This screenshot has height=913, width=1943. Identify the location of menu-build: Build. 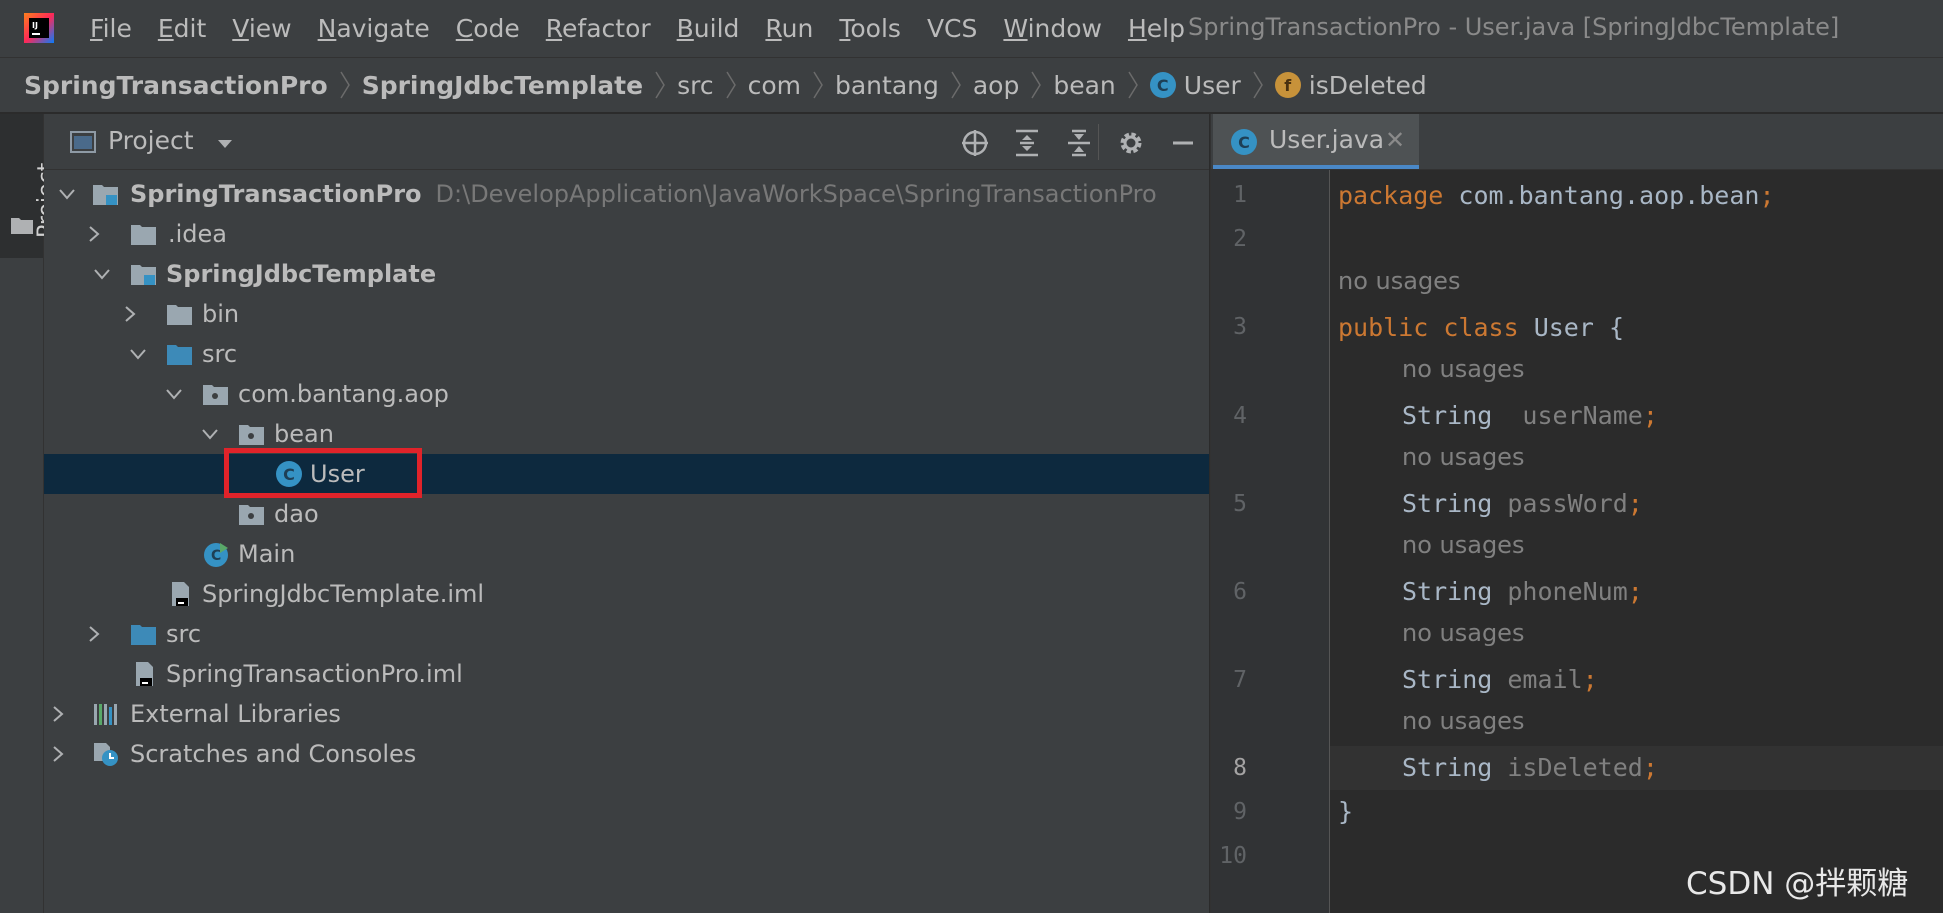
(708, 28).